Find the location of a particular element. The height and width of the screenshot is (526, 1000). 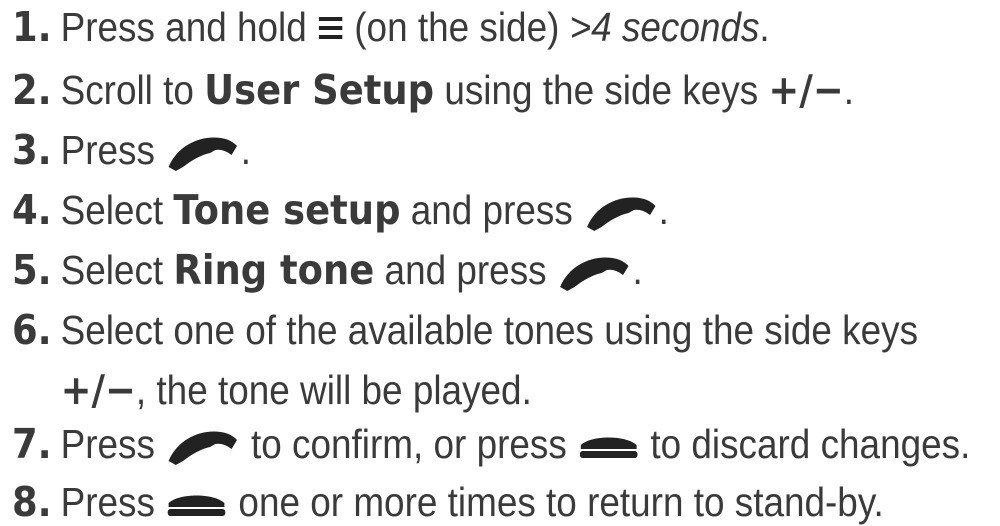

step-number: 5. is located at coordinates (32, 270).